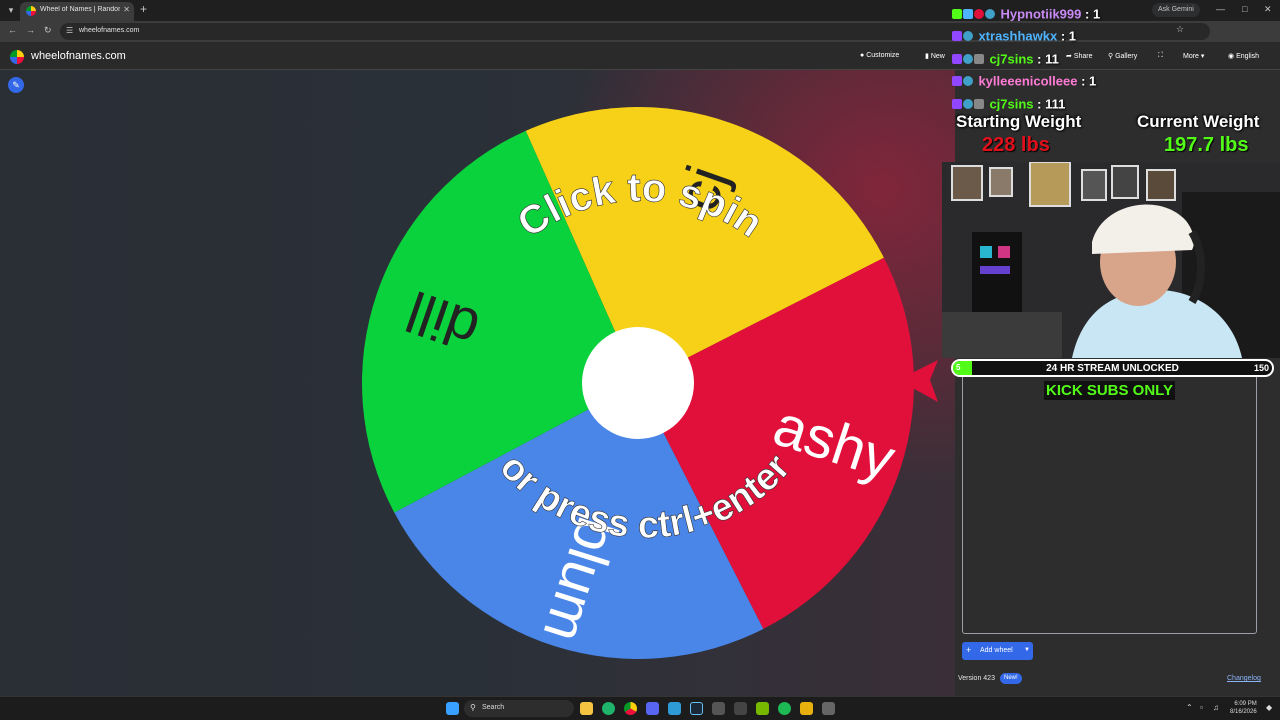 The width and height of the screenshot is (1280, 720). What do you see at coordinates (1189, 707) in the screenshot?
I see `tray-chevron-icon: ⌃` at bounding box center [1189, 707].